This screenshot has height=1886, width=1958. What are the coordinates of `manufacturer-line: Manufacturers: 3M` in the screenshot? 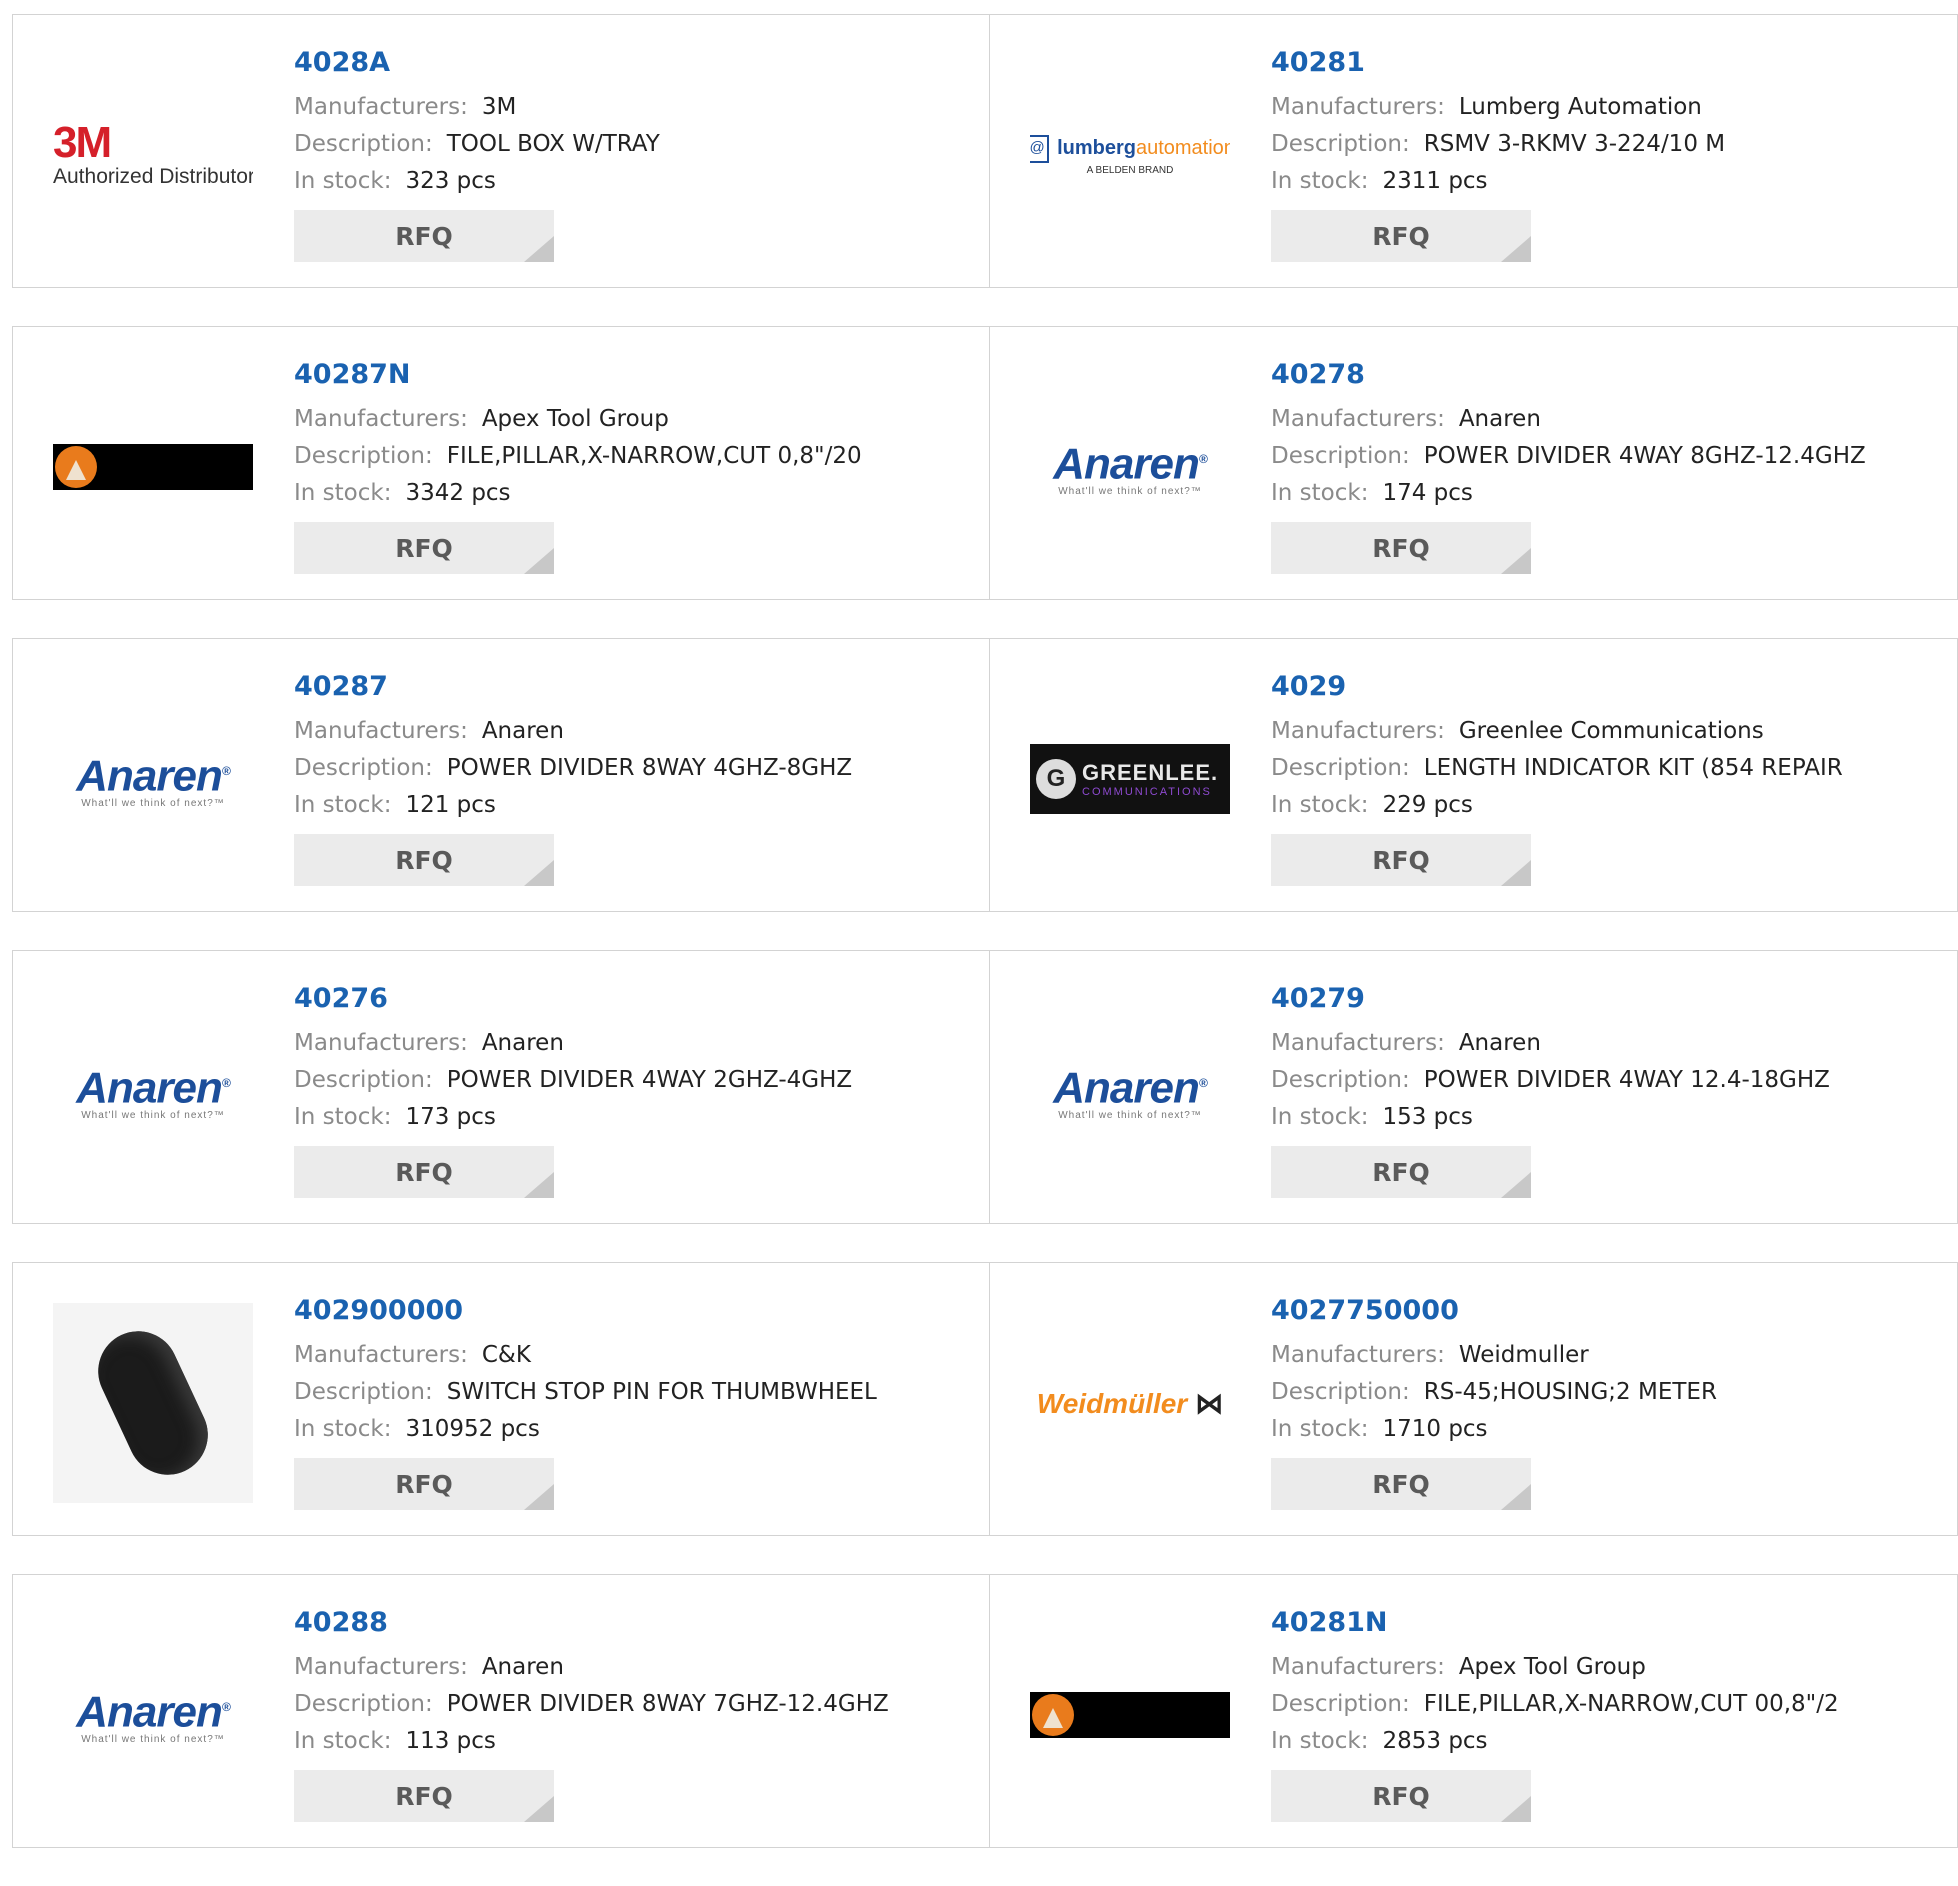 It's located at (631, 107).